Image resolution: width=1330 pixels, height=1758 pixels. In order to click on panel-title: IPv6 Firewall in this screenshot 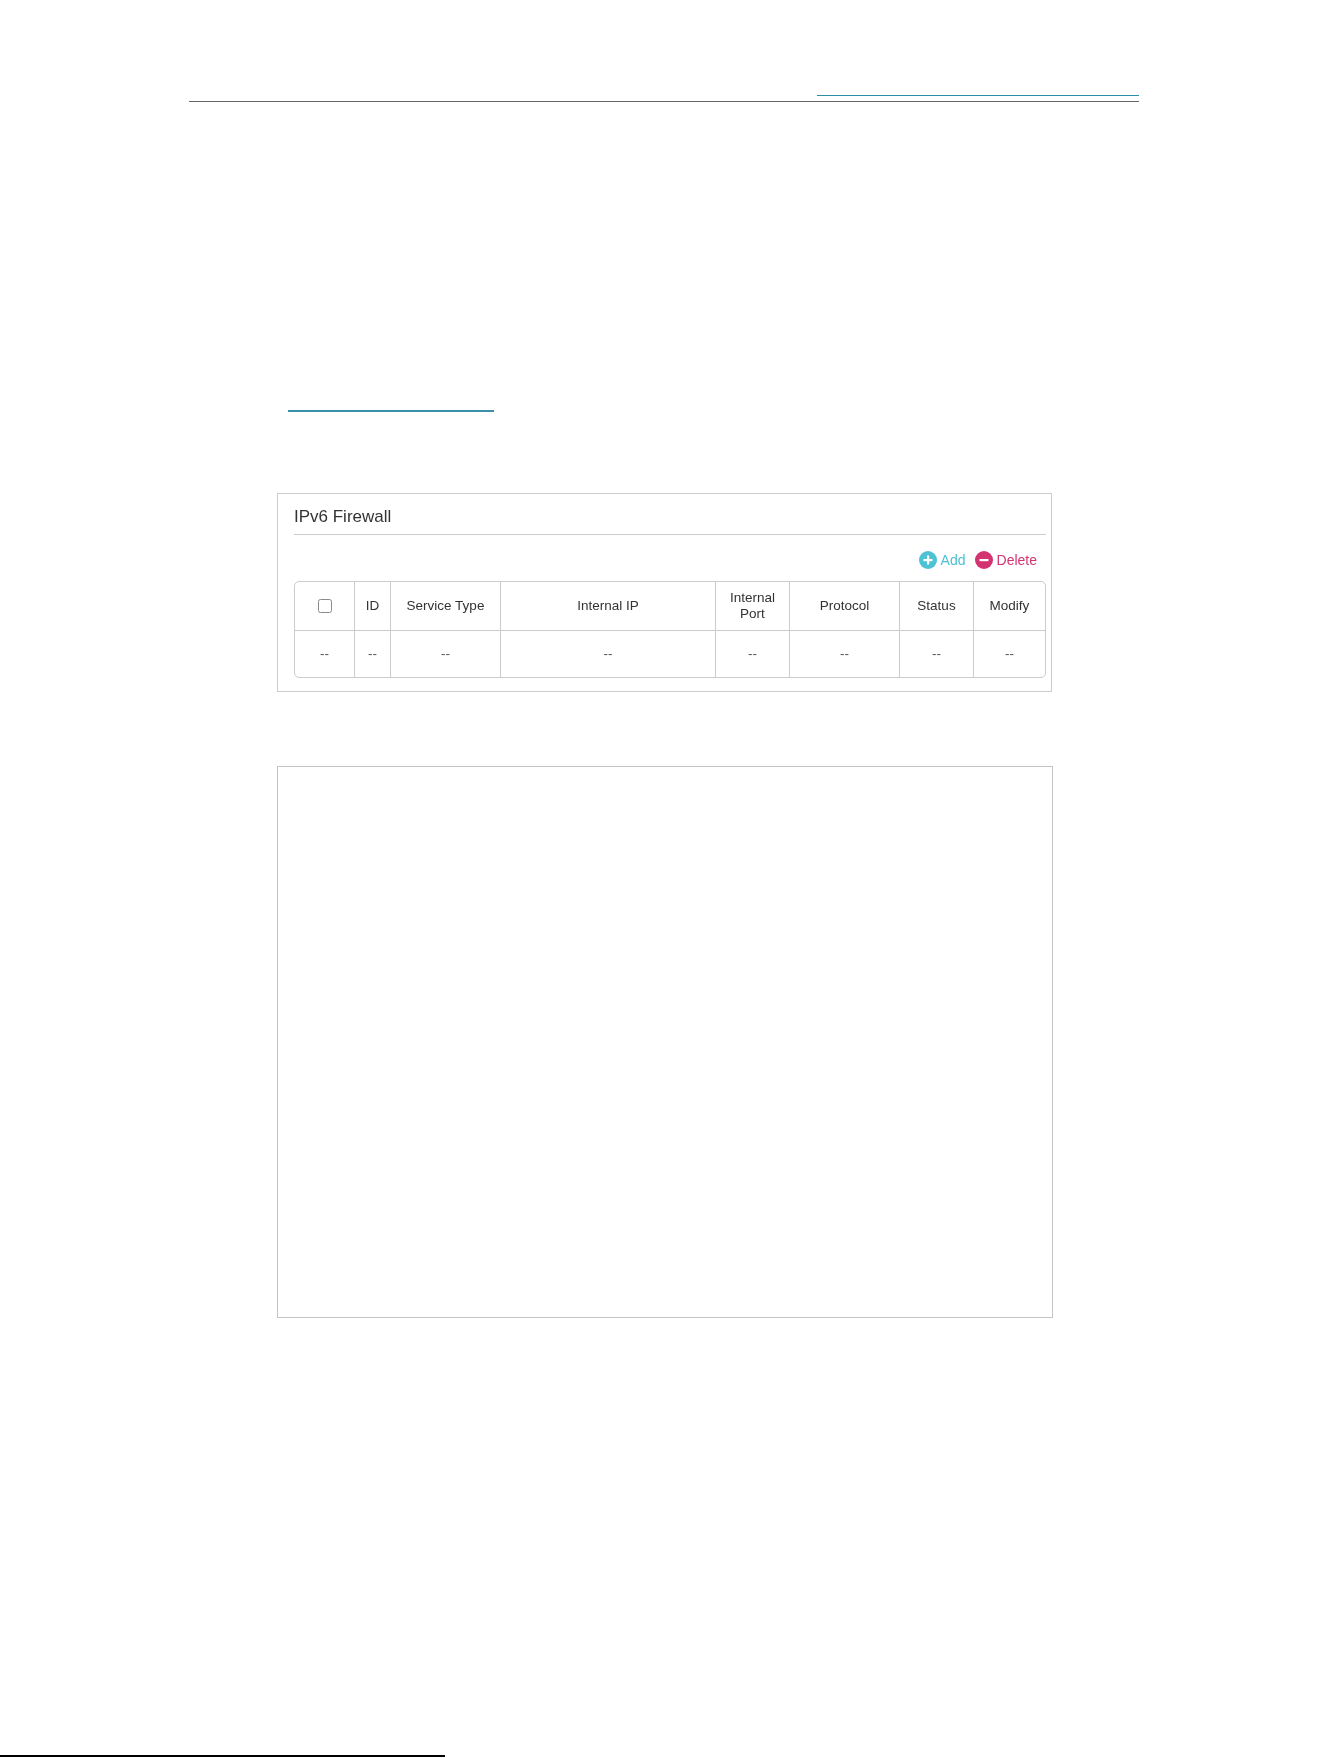, I will do `click(343, 516)`.